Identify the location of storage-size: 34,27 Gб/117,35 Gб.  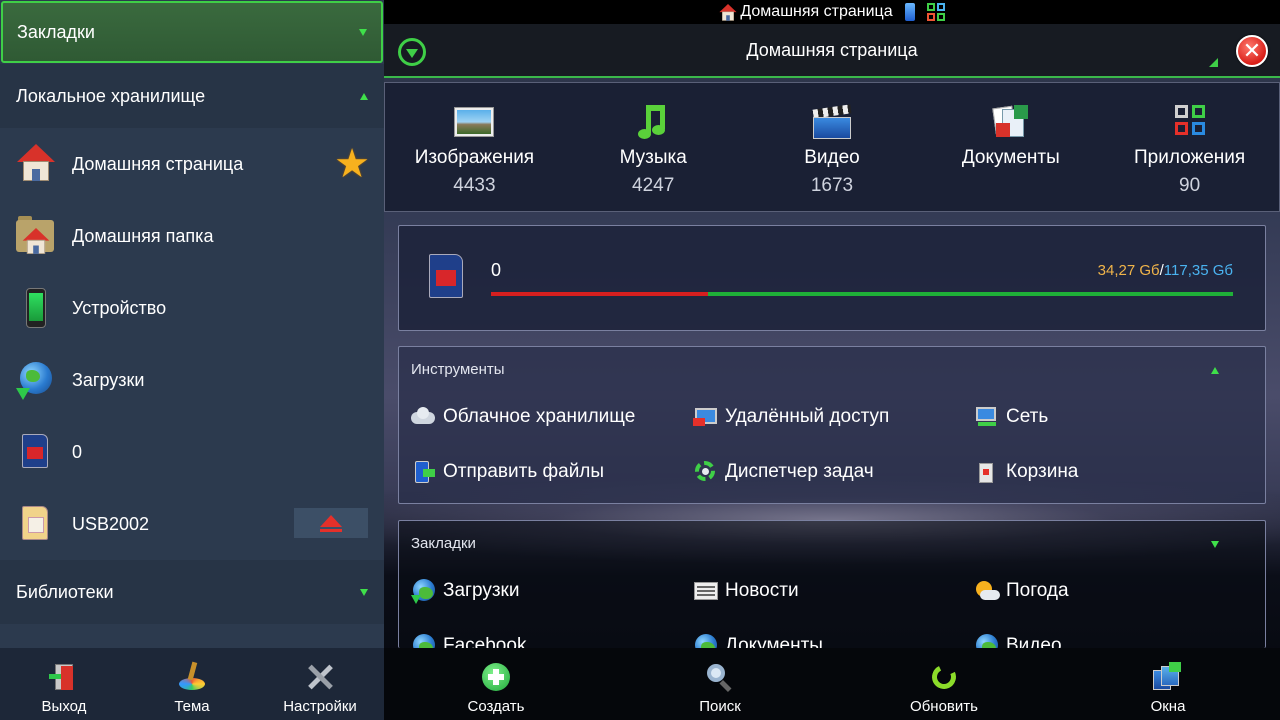
(1165, 270).